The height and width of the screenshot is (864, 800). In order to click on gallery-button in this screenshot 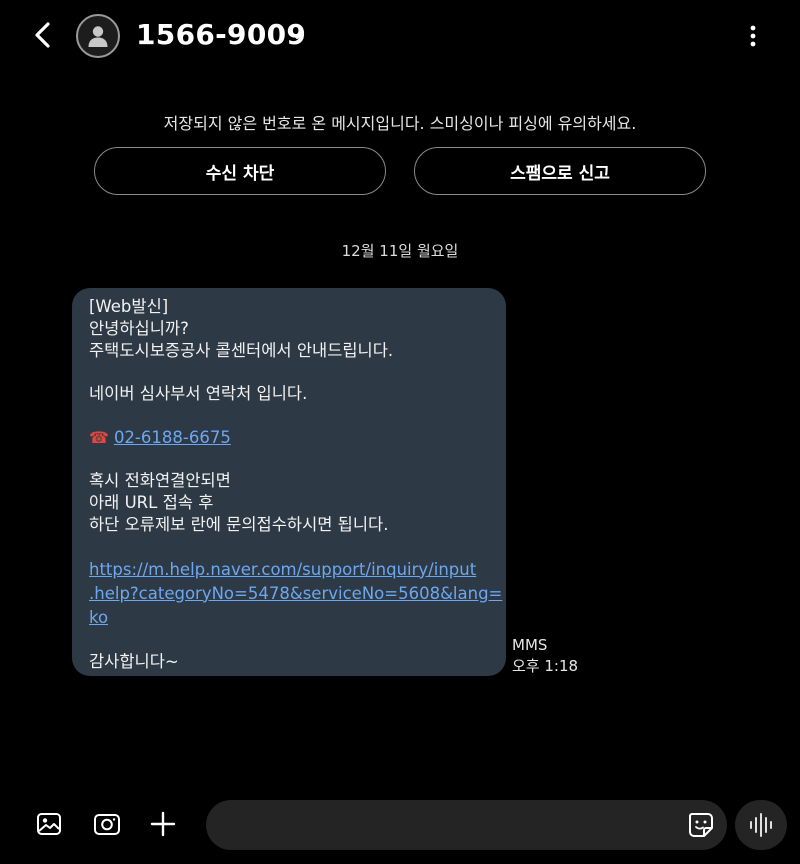, I will do `click(49, 824)`.